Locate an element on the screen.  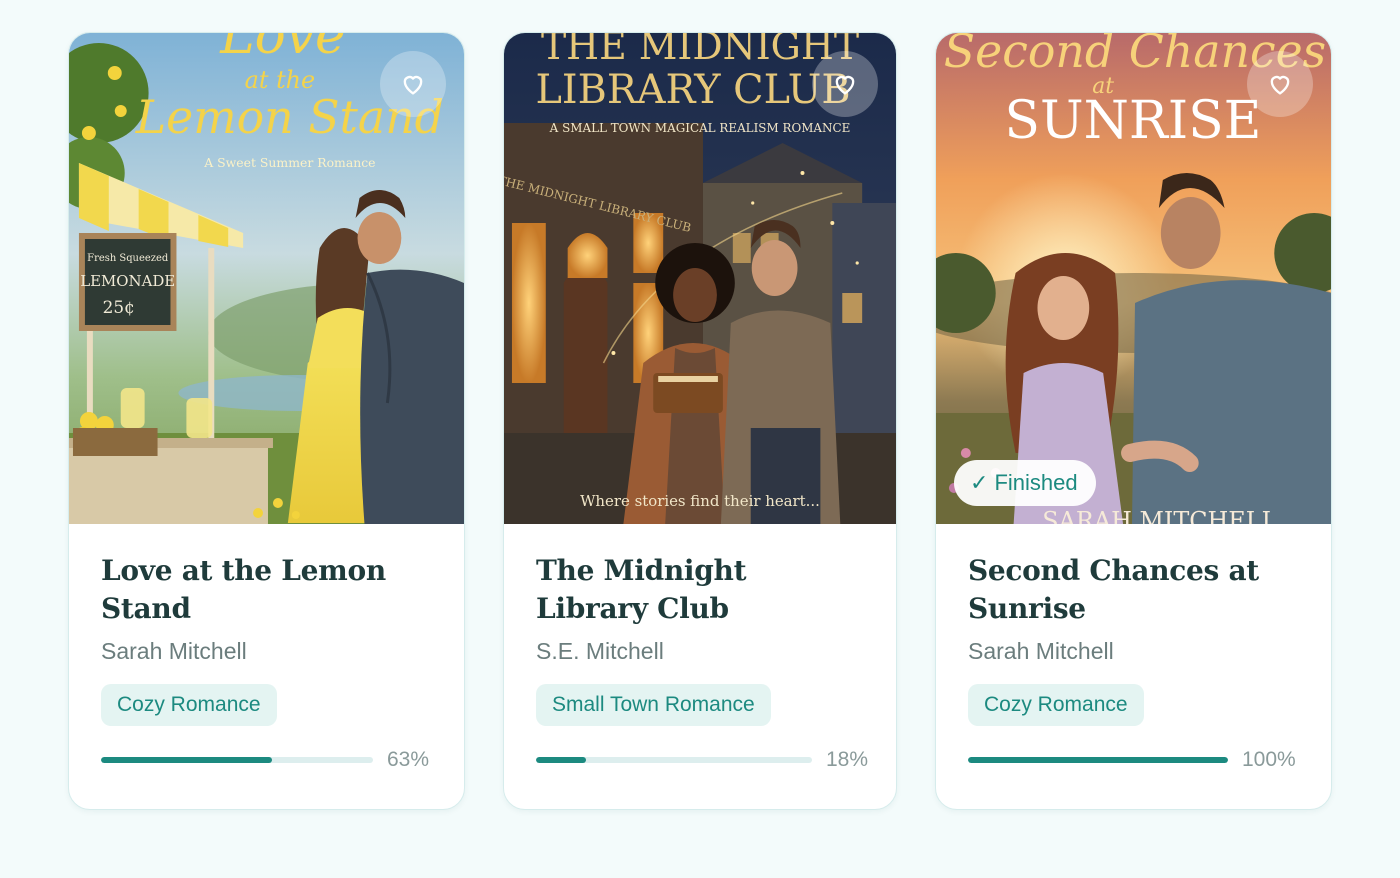
reading-progress: 100% is located at coordinates (1133, 760).